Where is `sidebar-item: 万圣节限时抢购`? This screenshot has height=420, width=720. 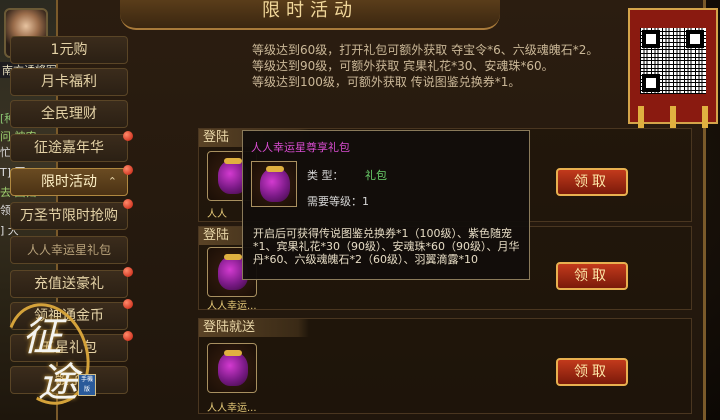
sidebar-item: 万圣节限时抢购 is located at coordinates (71, 214).